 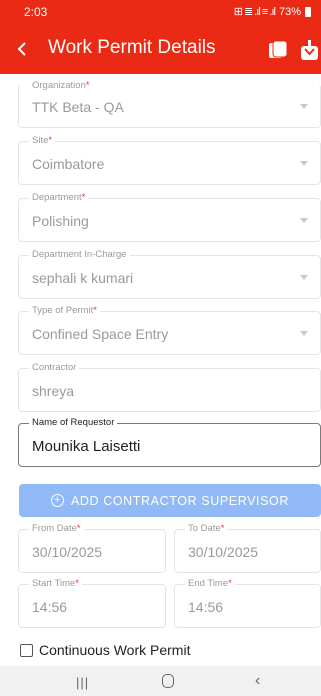 What do you see at coordinates (64, 311) in the screenshot?
I see `type-of-permit-label: Type of Permit*` at bounding box center [64, 311].